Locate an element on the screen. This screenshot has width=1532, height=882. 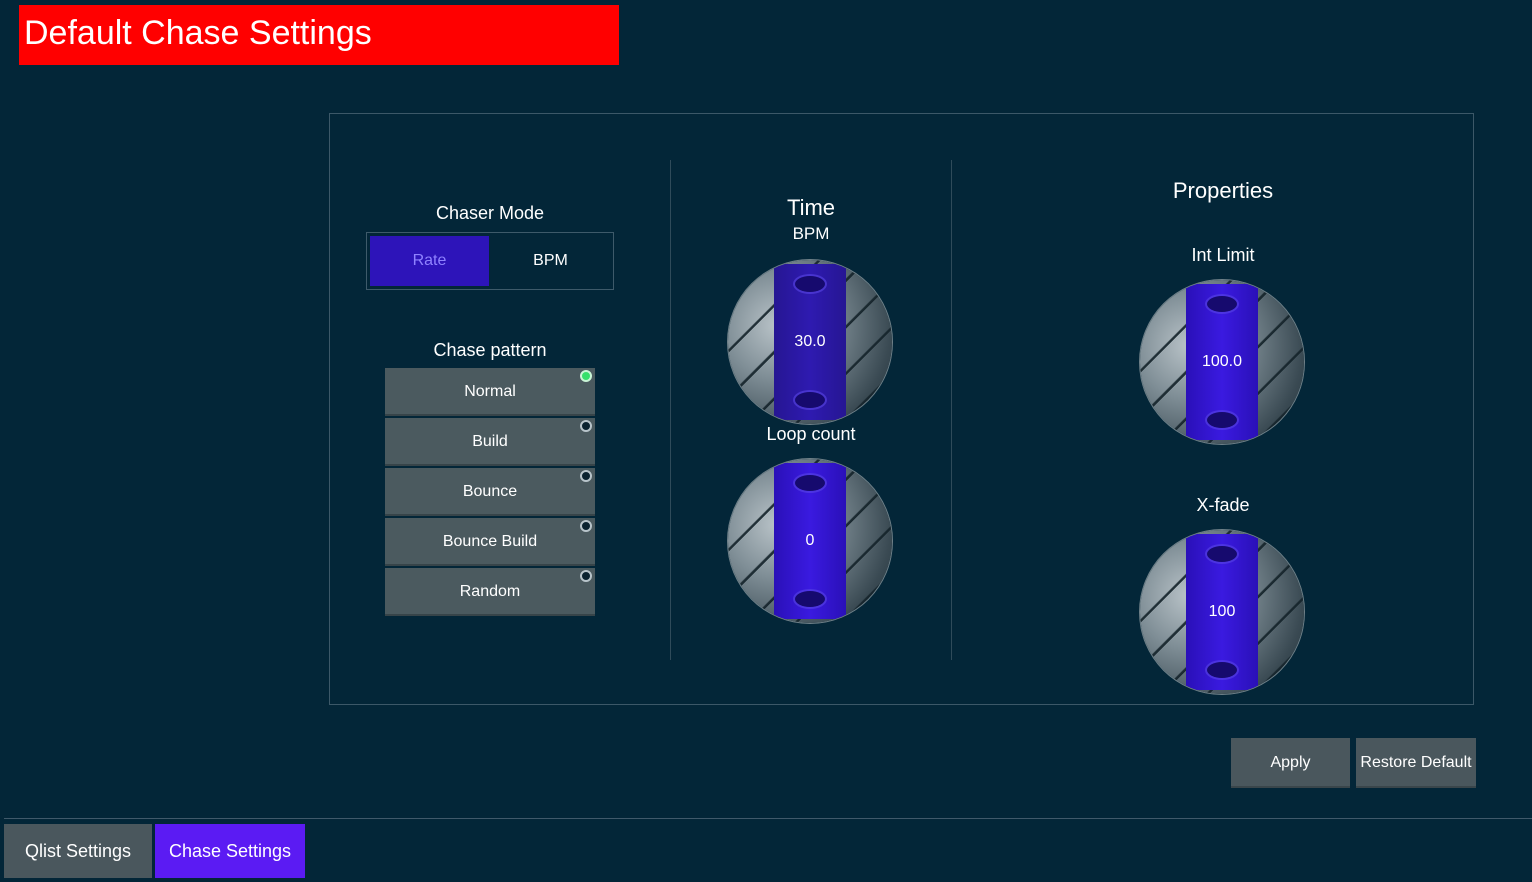
pattern-normal-button: Normal is located at coordinates (490, 392).